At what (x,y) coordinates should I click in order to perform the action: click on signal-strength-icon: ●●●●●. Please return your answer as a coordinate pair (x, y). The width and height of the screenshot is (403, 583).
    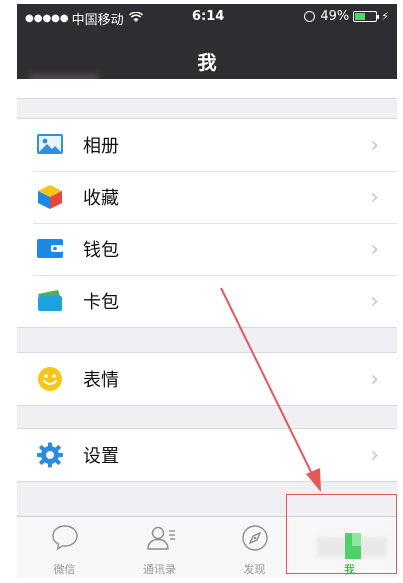
    Looking at the image, I should click on (47, 18).